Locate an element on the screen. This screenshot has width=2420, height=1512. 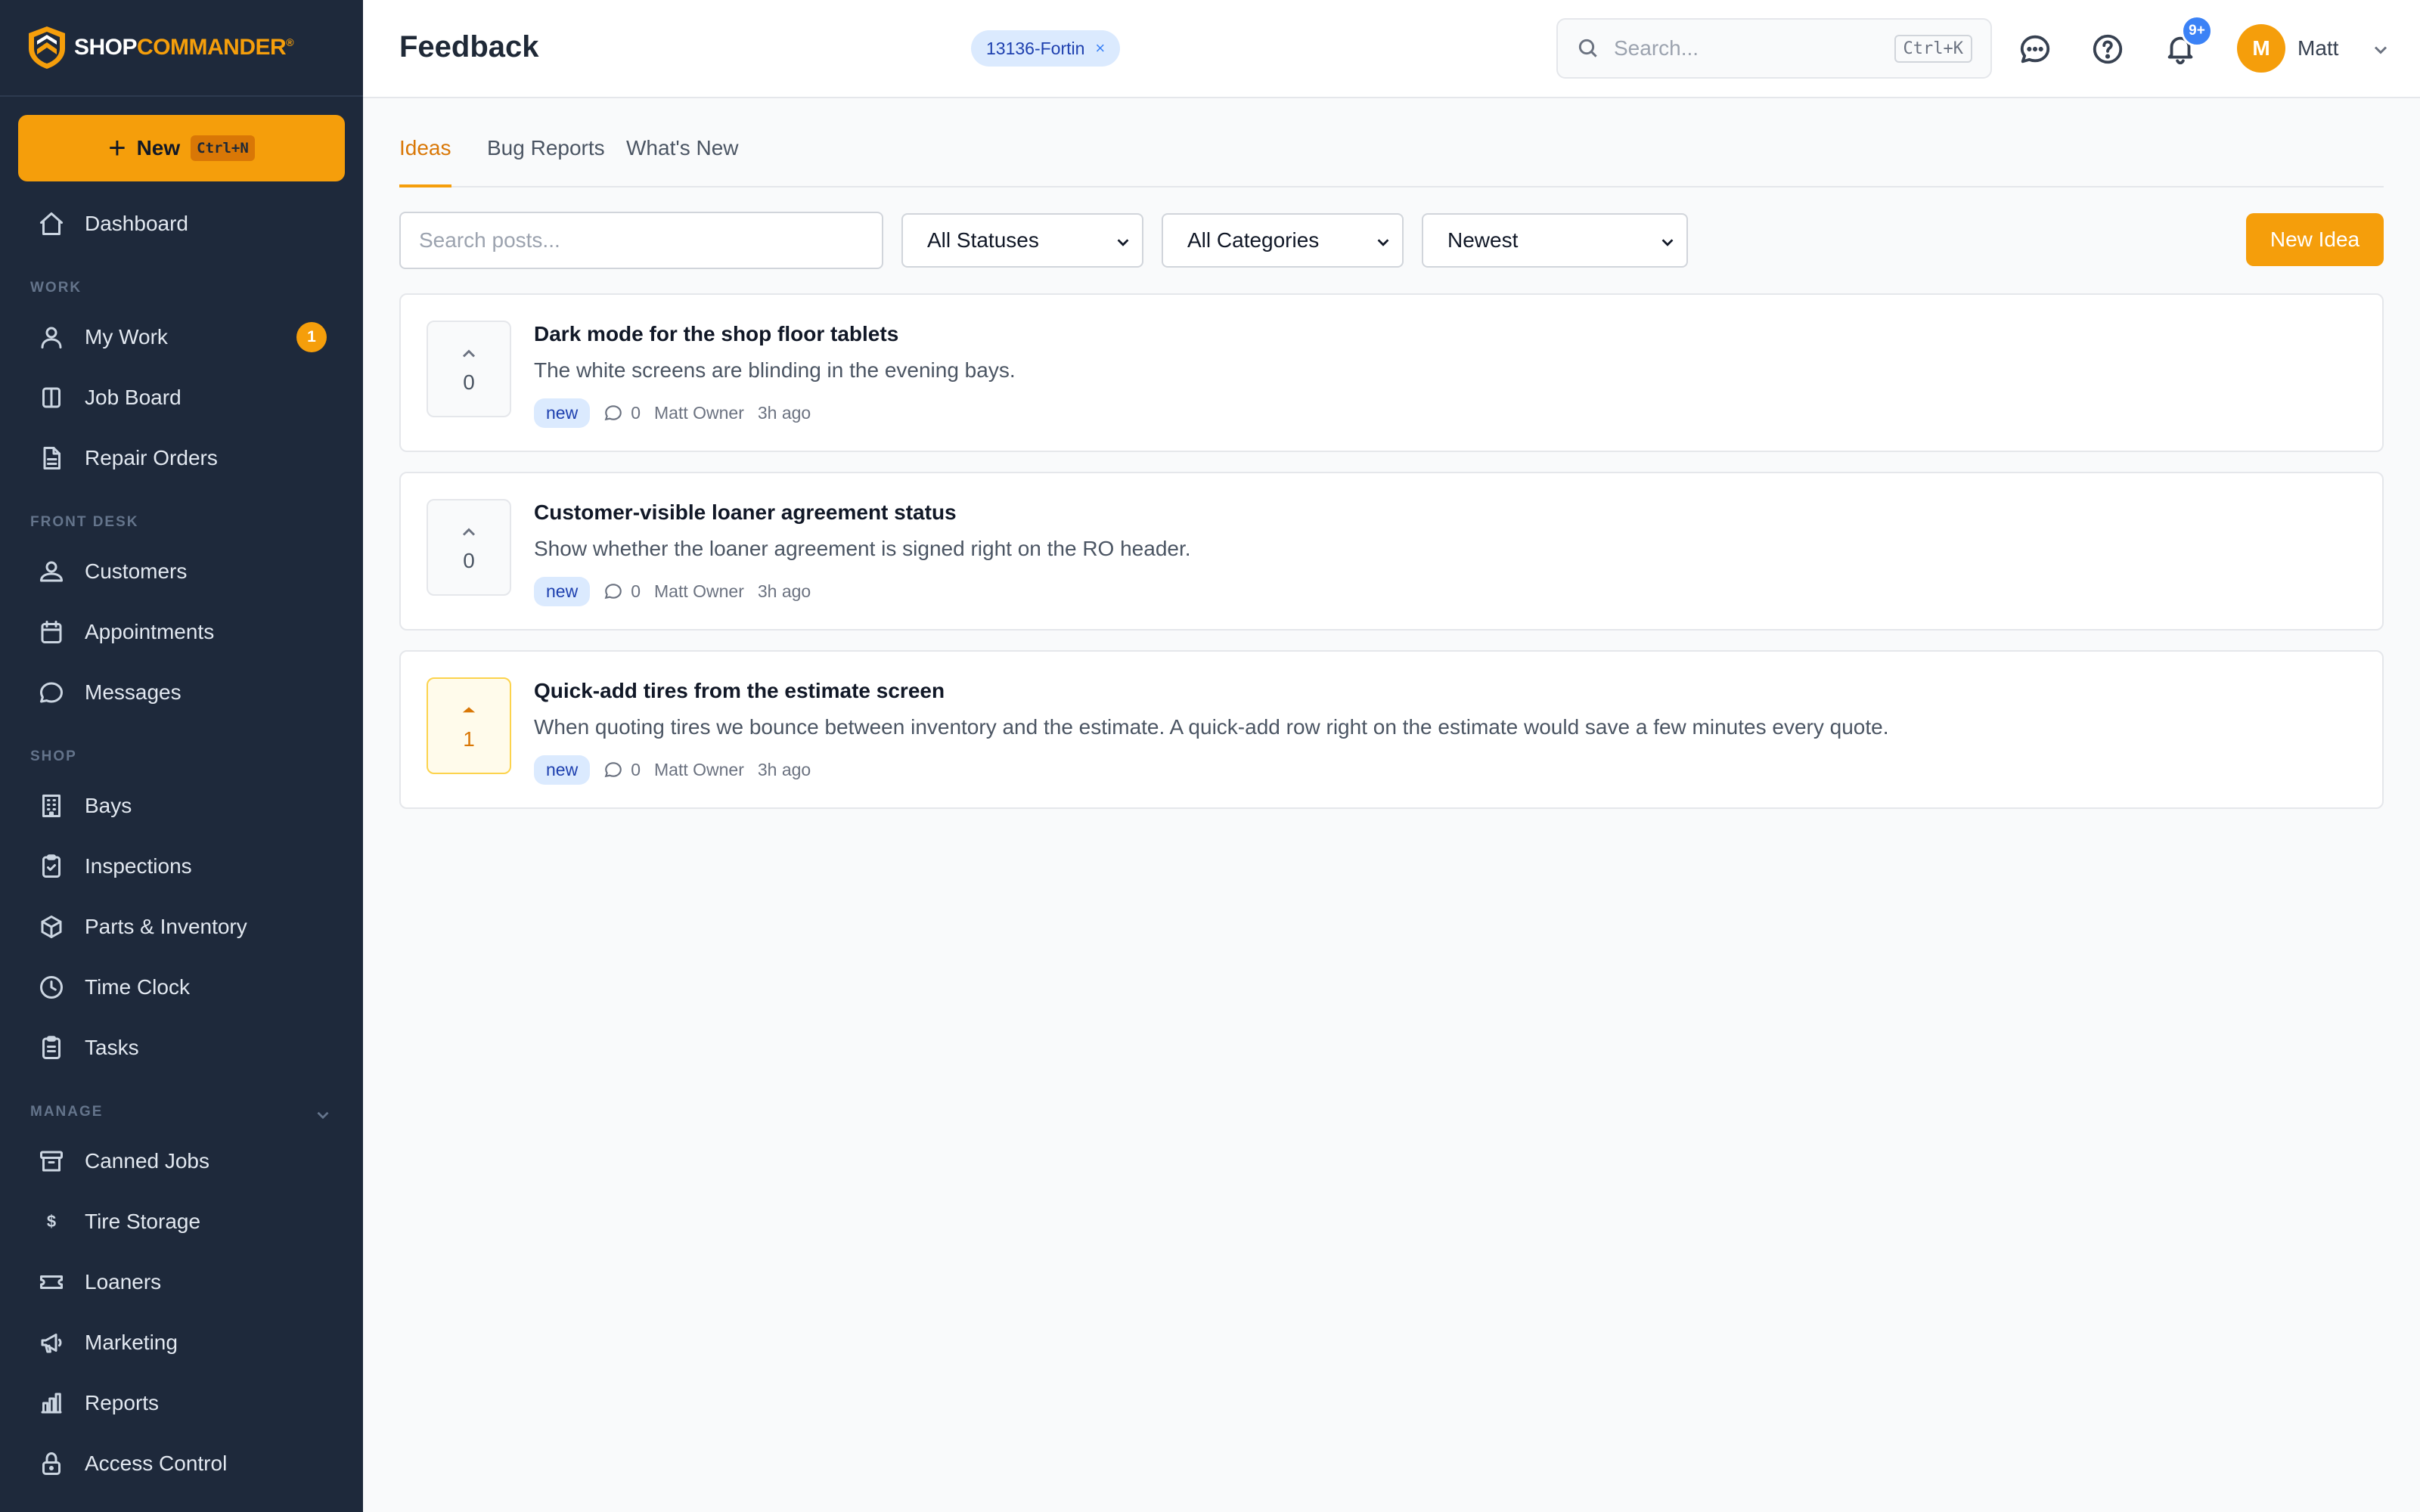
plus-icon: + is located at coordinates (117, 148).